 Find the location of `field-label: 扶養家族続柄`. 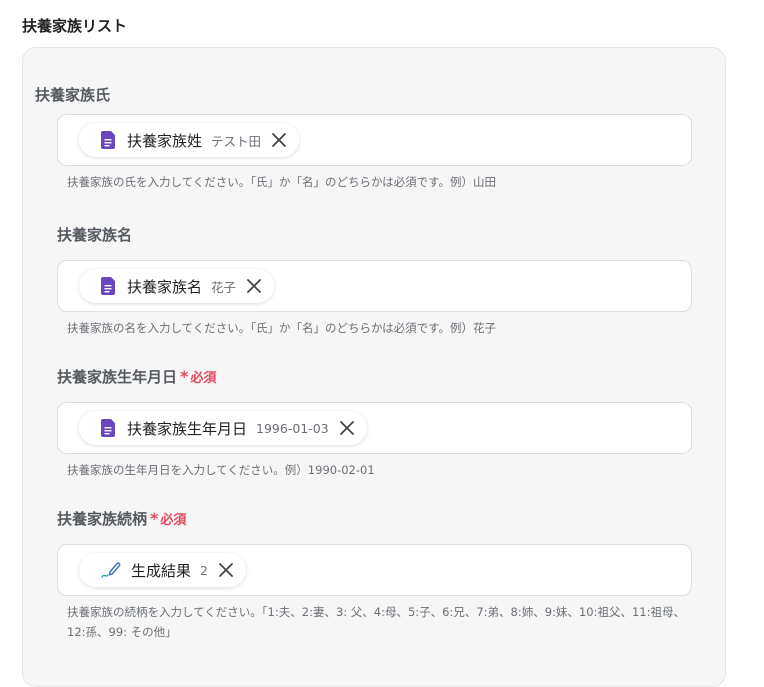

field-label: 扶養家族続柄 is located at coordinates (102, 519).